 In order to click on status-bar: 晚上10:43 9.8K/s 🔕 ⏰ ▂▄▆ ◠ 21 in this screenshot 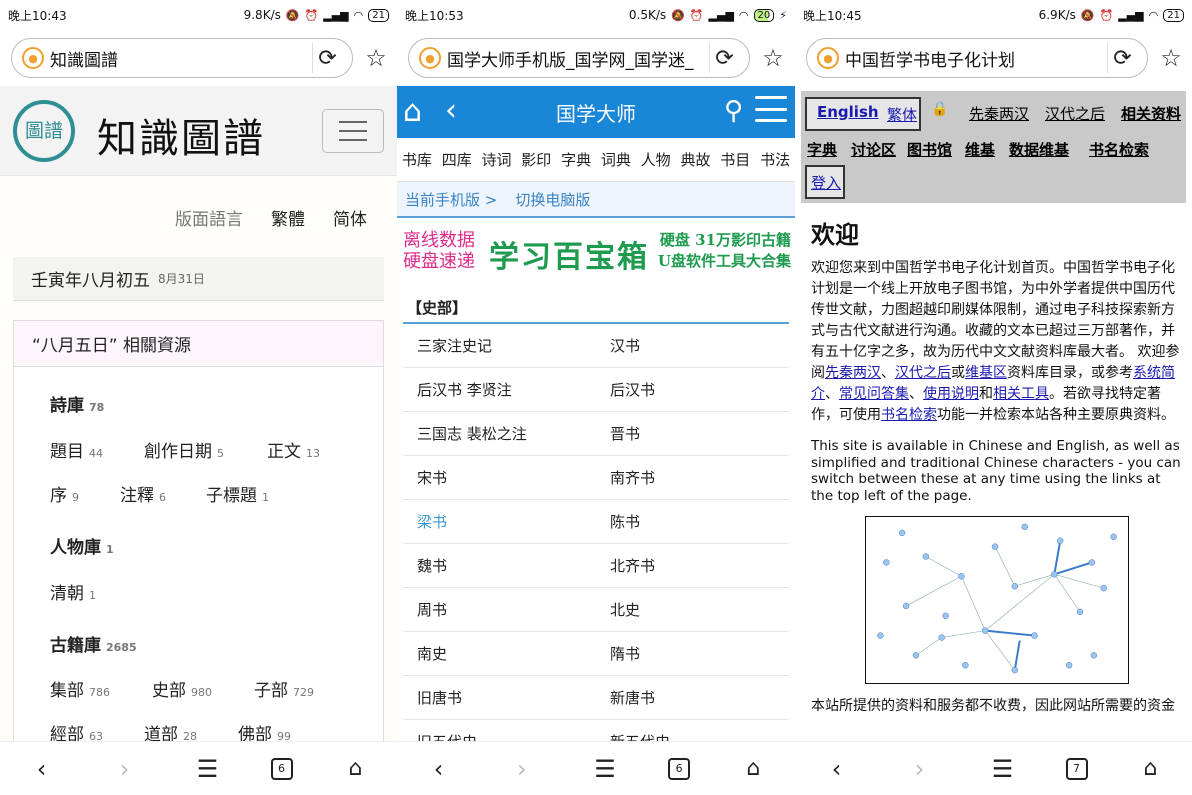, I will do `click(198, 15)`.